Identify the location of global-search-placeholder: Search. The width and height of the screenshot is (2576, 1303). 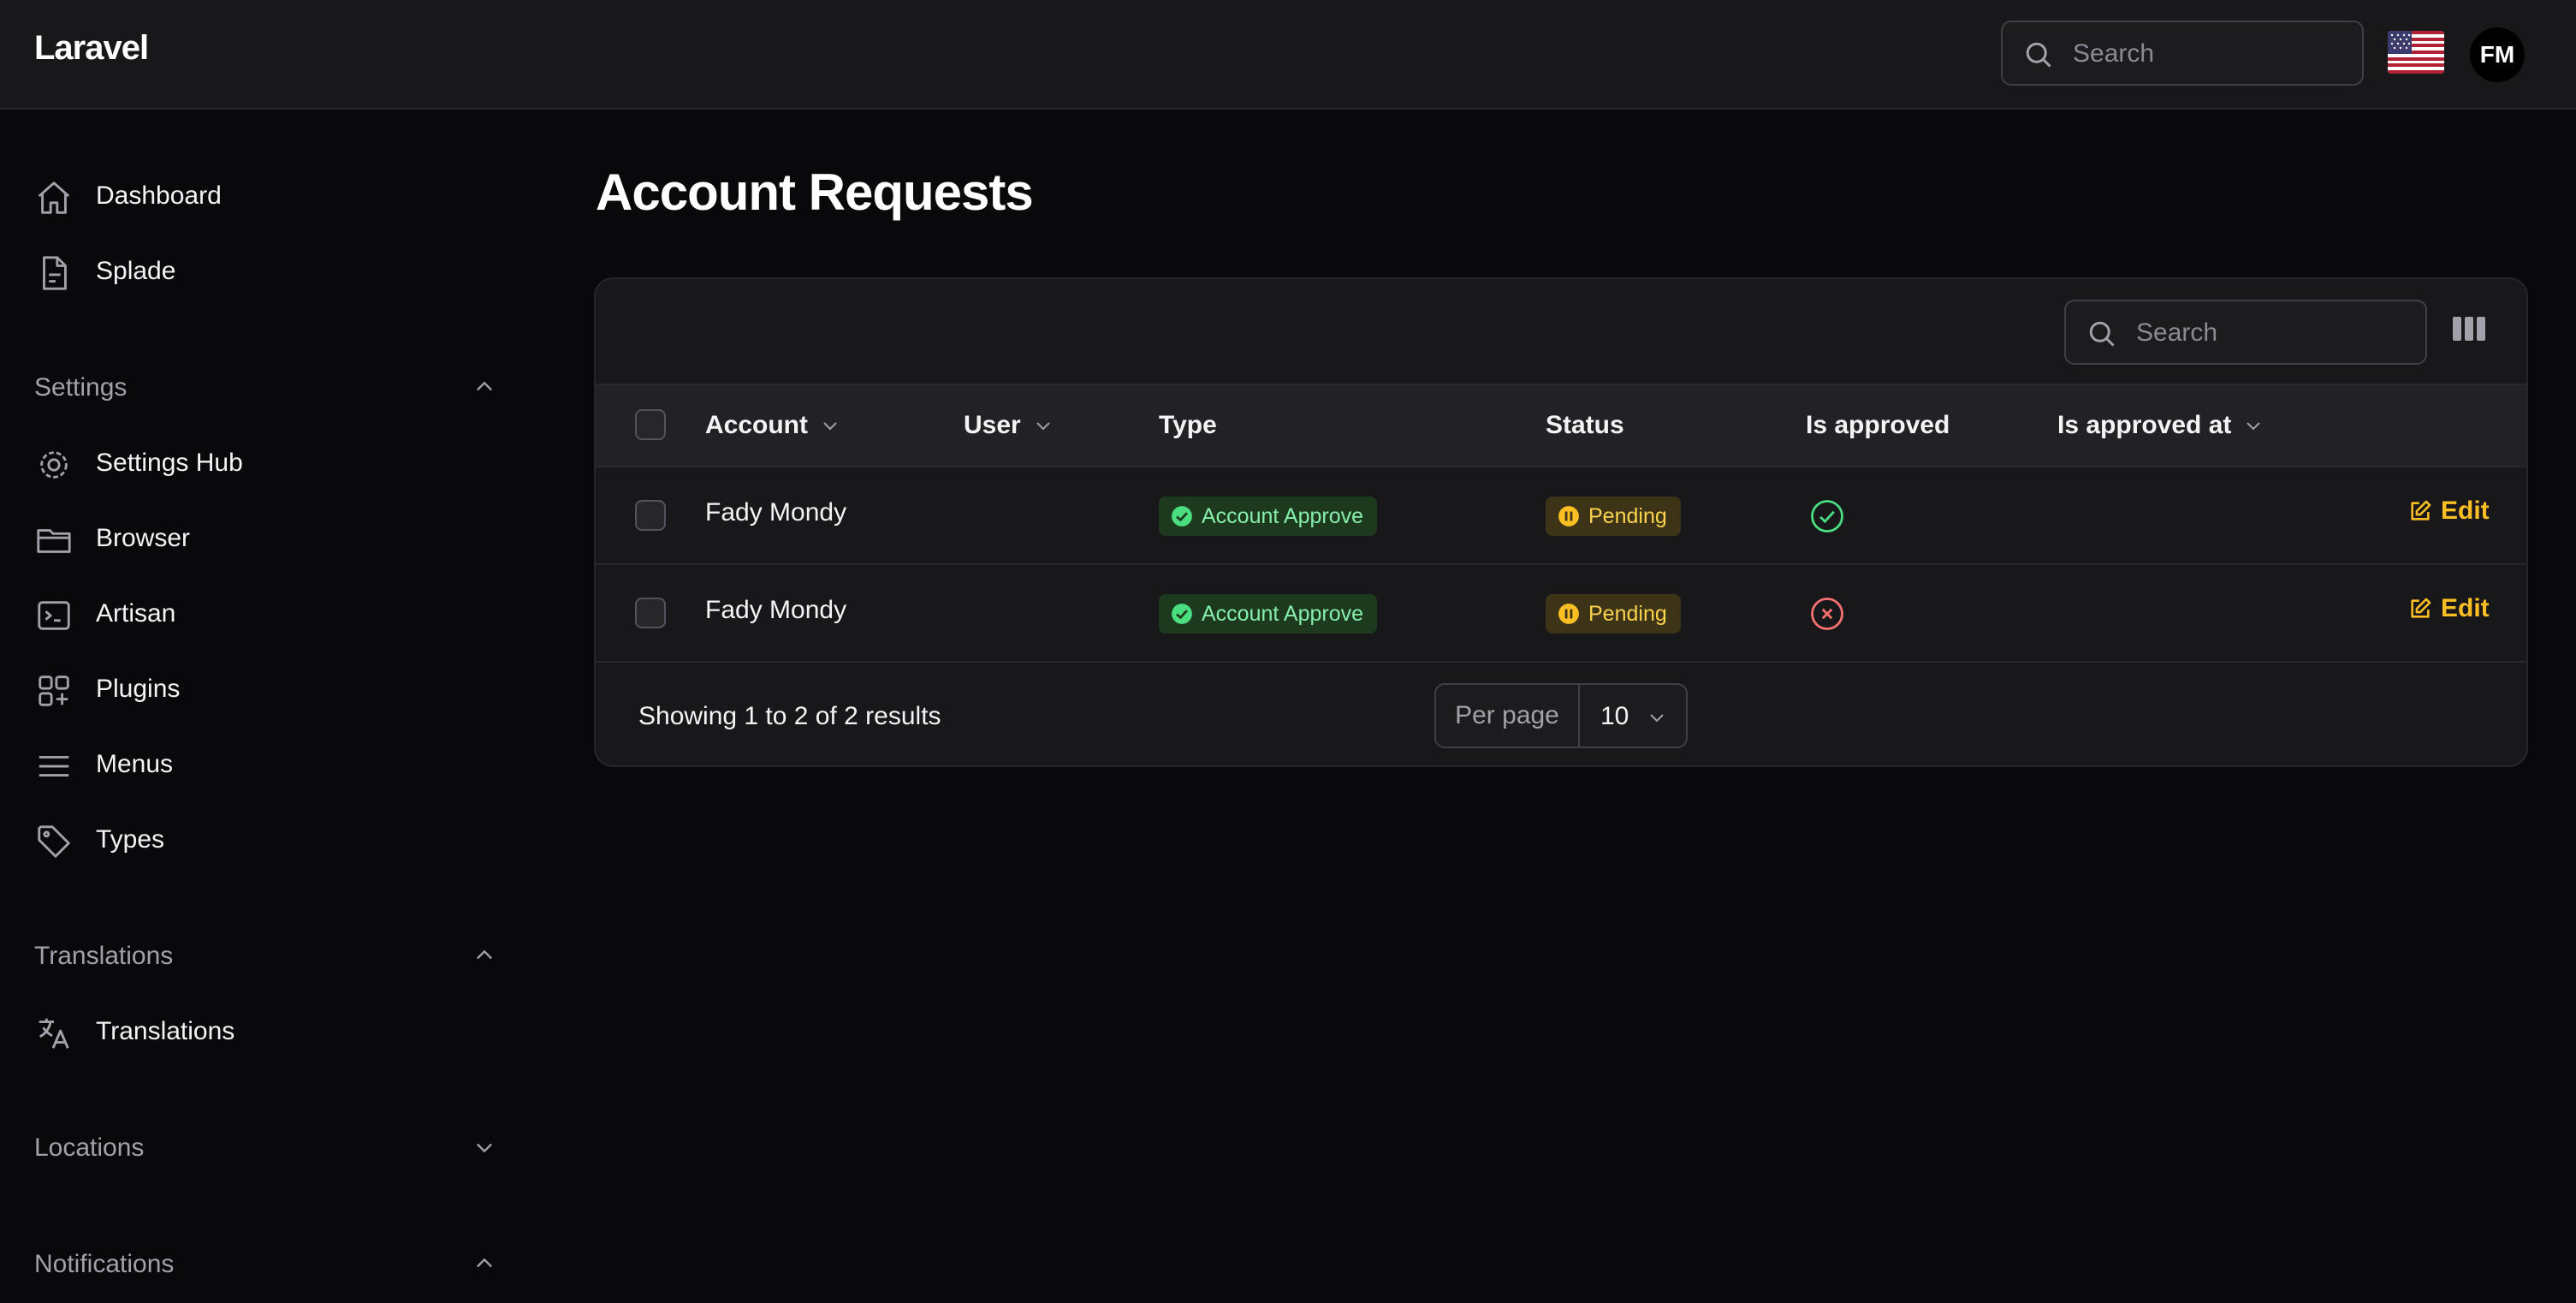
(2114, 53).